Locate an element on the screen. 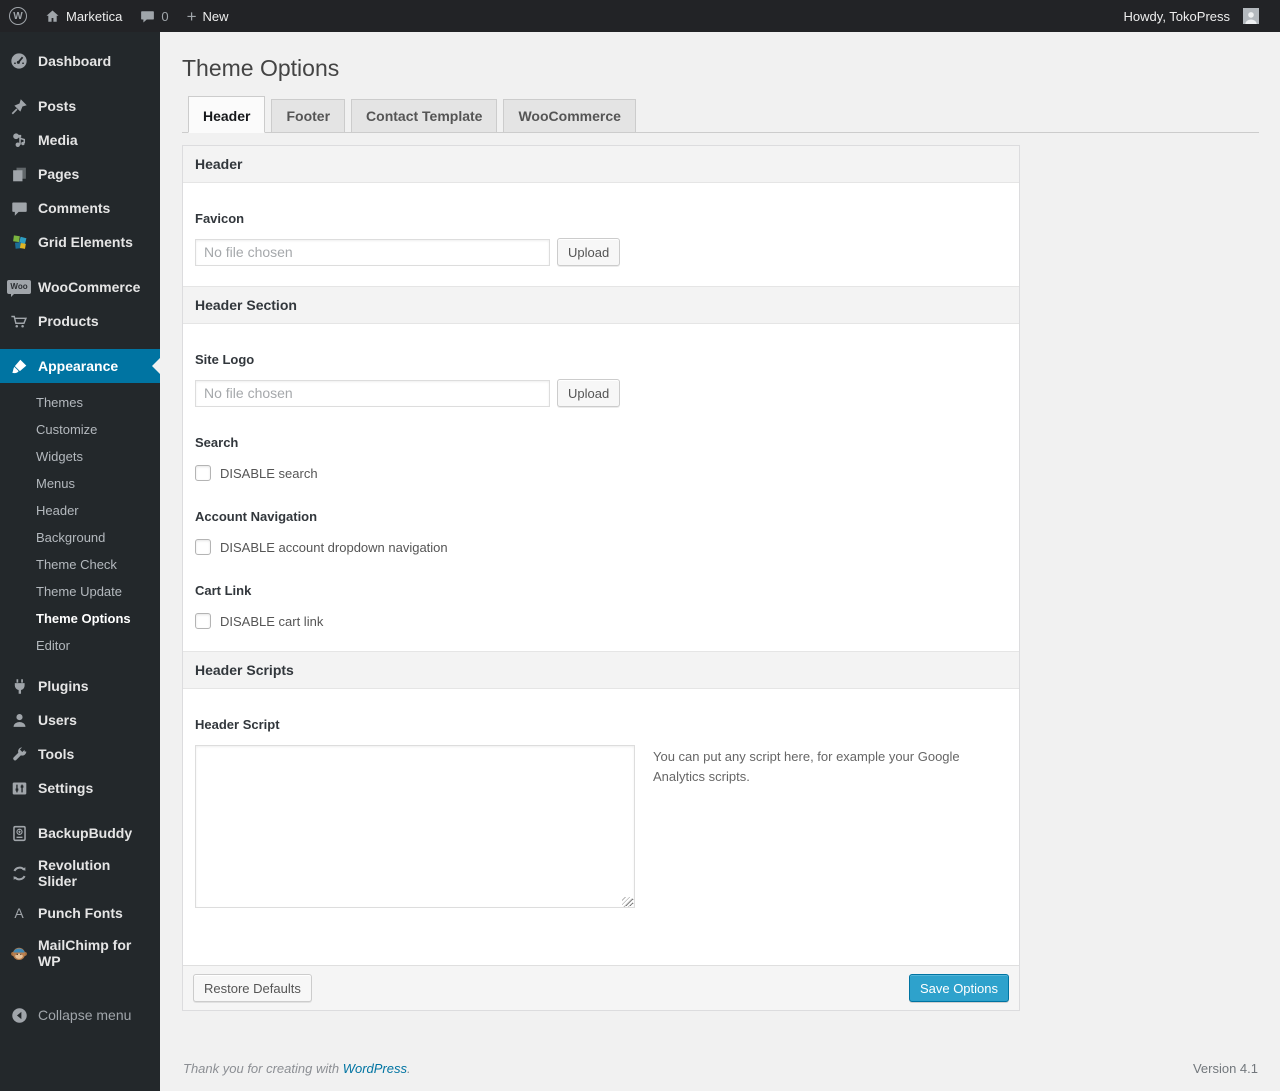 This screenshot has height=1091, width=1280. tab-footer: Footer is located at coordinates (308, 115).